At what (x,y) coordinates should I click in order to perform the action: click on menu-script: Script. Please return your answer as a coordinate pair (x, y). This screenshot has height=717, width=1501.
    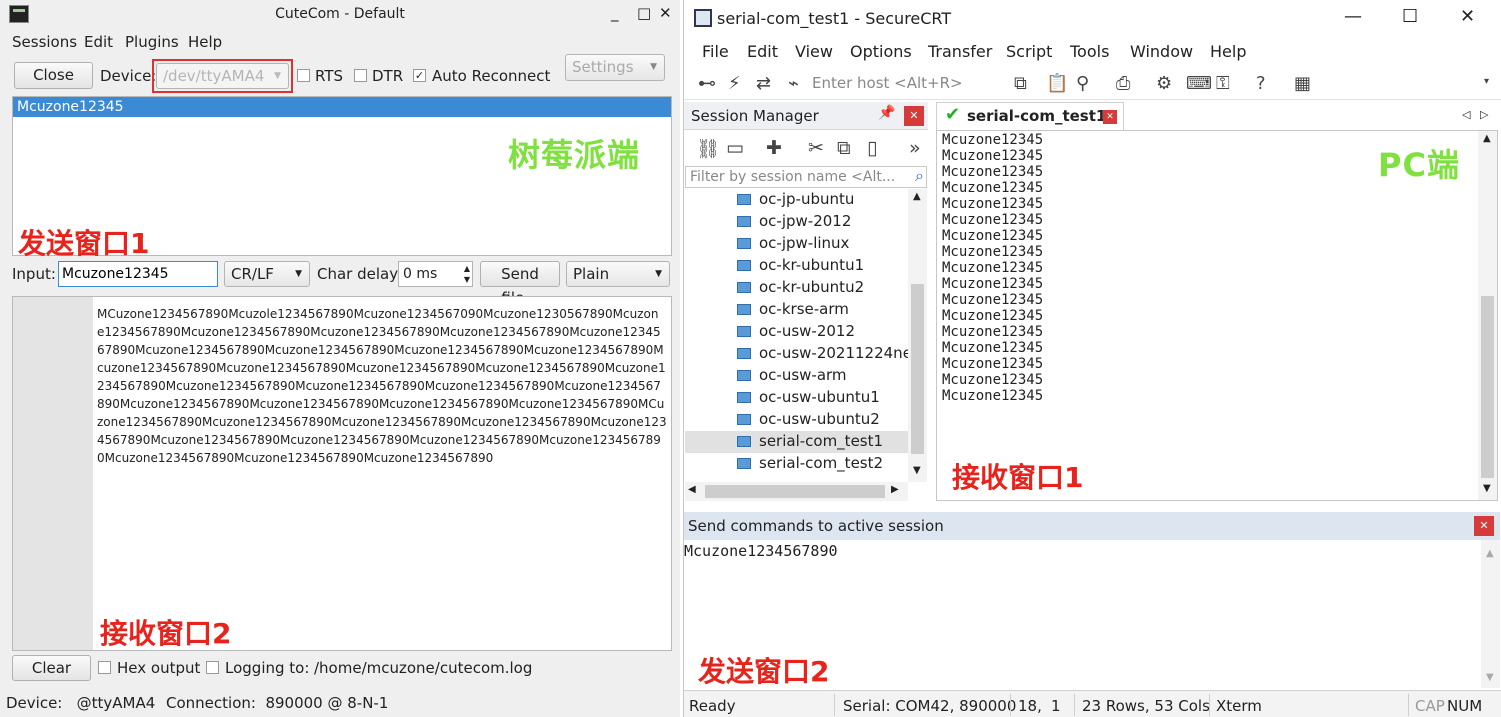
    Looking at the image, I should click on (1029, 51).